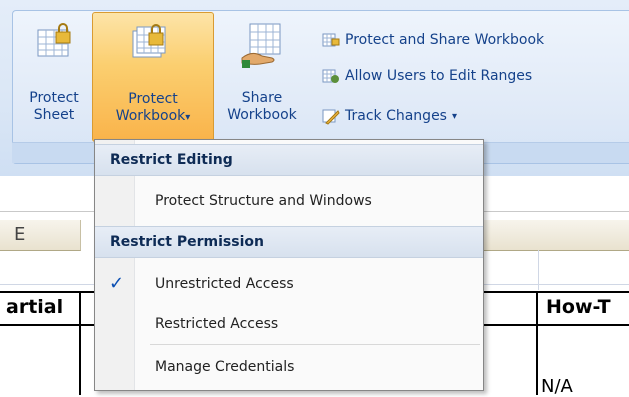  What do you see at coordinates (289, 160) in the screenshot?
I see `restrict-editing-header: Restrict Editing` at bounding box center [289, 160].